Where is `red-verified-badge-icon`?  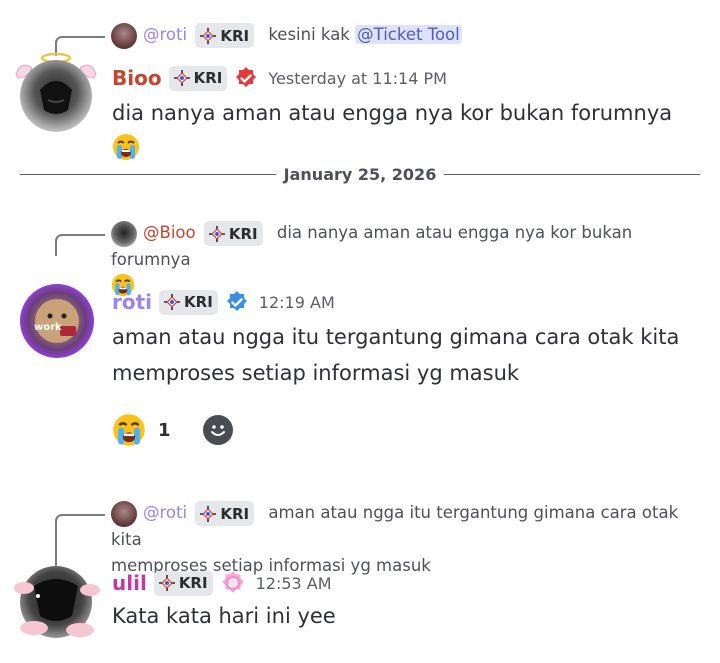 red-verified-badge-icon is located at coordinates (246, 77).